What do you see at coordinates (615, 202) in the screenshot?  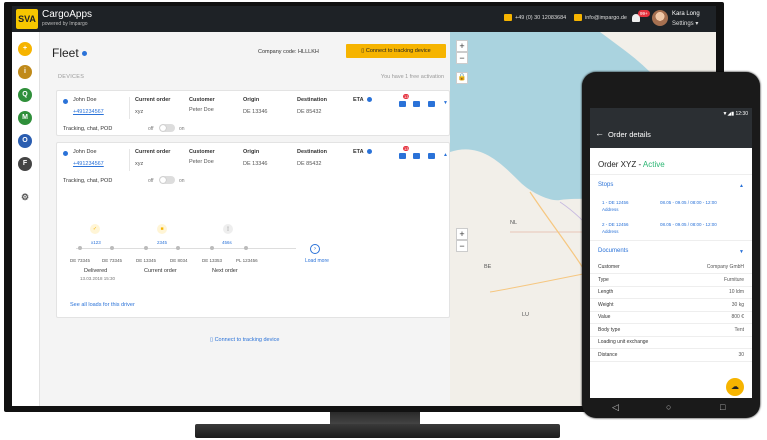 I see `stop-name: 1 - DE 12456` at bounding box center [615, 202].